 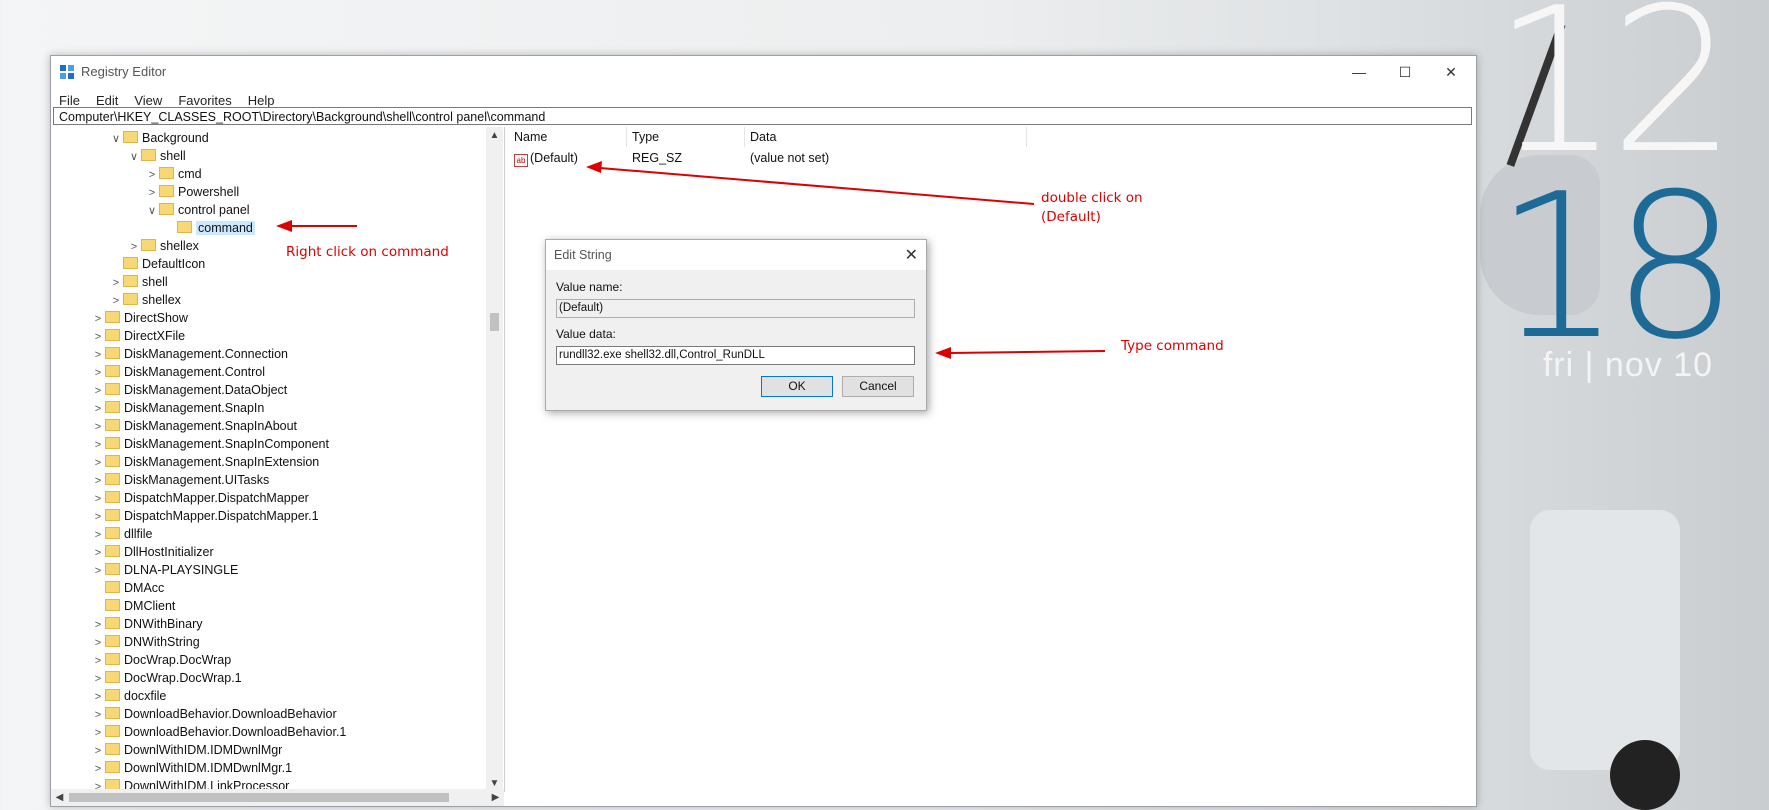 What do you see at coordinates (1092, 198) in the screenshot?
I see `annotation-double-click-line1: double click on` at bounding box center [1092, 198].